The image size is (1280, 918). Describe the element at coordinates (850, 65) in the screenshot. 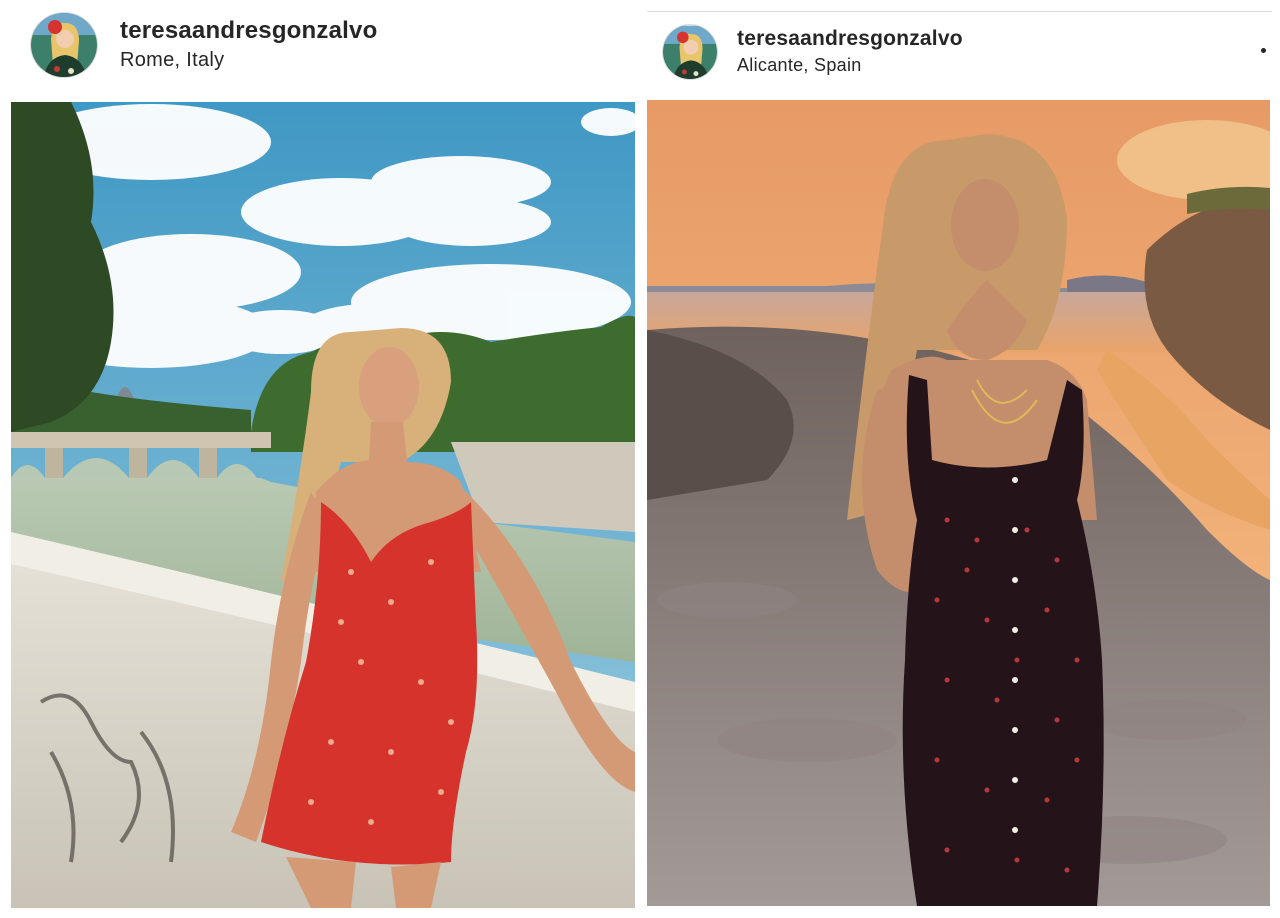

I see `location-link: Alicante, Spain` at that location.